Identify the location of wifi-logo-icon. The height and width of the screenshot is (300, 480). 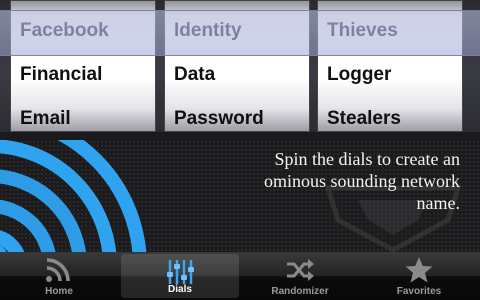
(73, 196).